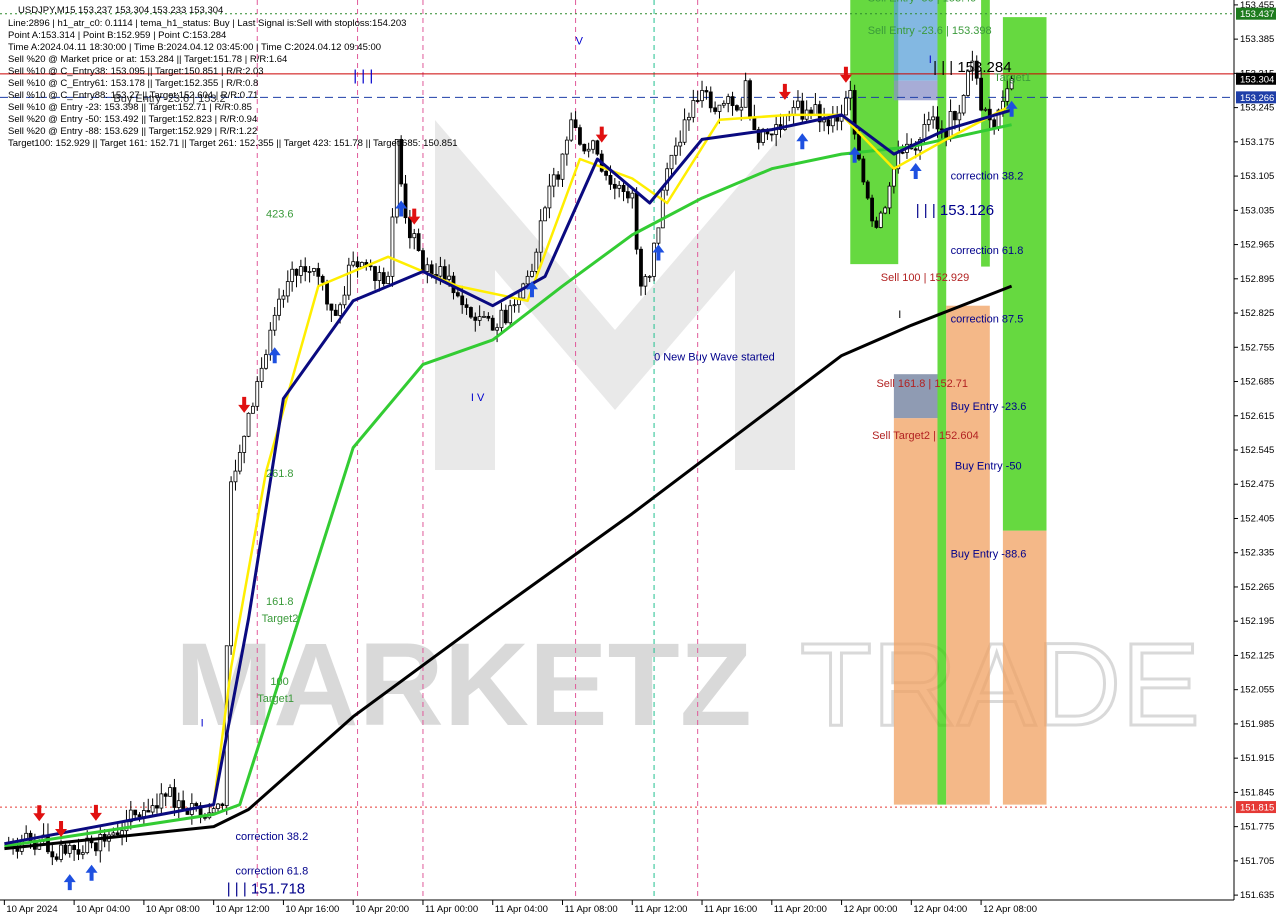  What do you see at coordinates (173, 909) in the screenshot?
I see `x-tick-label: 10 Apr 08:00` at bounding box center [173, 909].